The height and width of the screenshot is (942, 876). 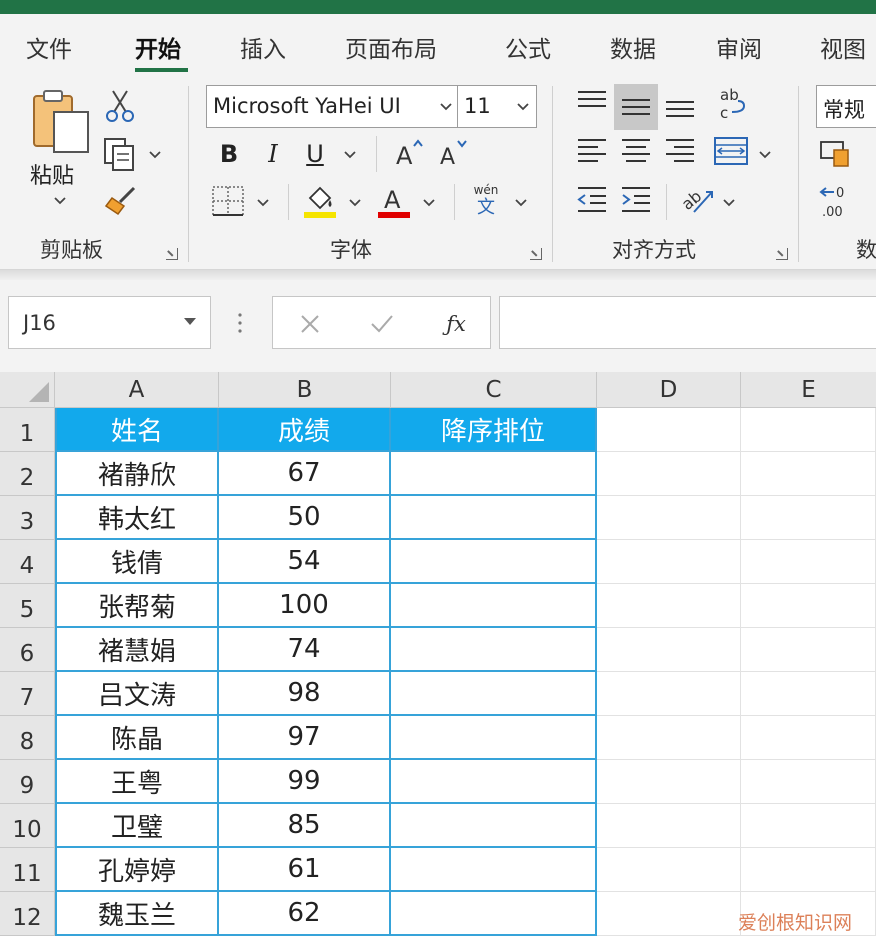 I want to click on font-color-icon: A, so click(x=394, y=201).